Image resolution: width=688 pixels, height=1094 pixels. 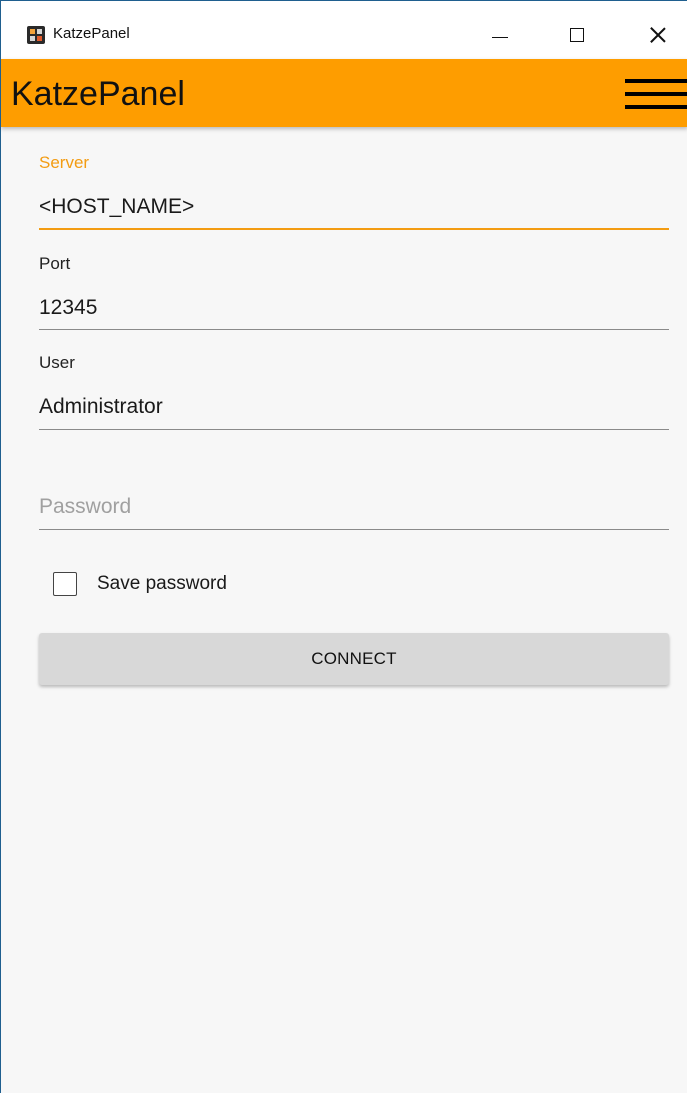 I want to click on app-header: KatzePanel, so click(x=344, y=93).